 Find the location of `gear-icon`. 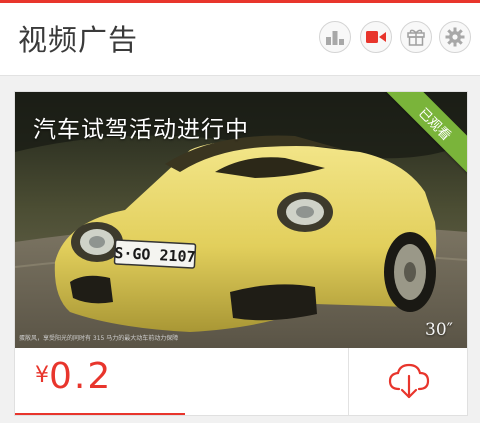

gear-icon is located at coordinates (455, 37).